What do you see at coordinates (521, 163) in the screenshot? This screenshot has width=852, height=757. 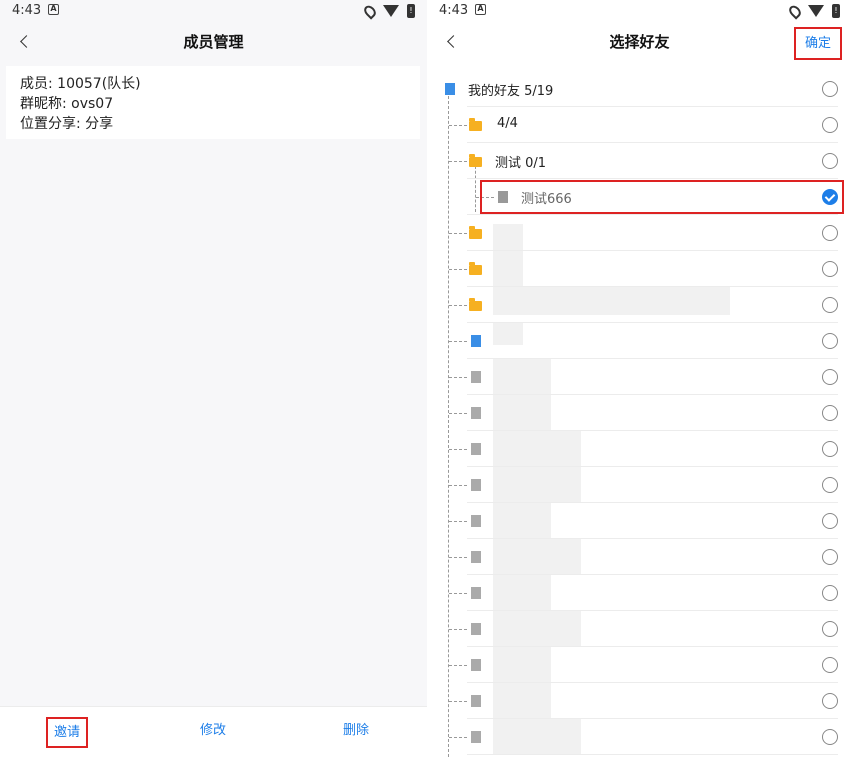 I see `group-label: 测试 0/1` at bounding box center [521, 163].